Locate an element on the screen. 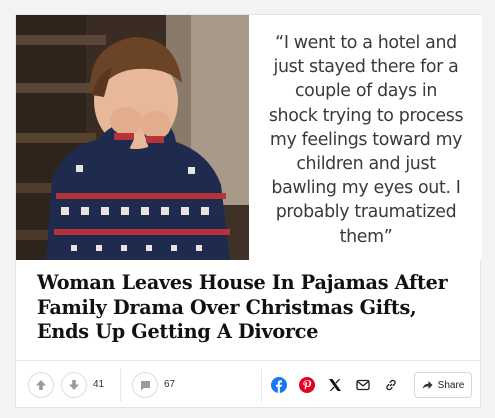 The height and width of the screenshot is (418, 495). quote-line: “I went to a hotel and is located at coordinates (366, 43).